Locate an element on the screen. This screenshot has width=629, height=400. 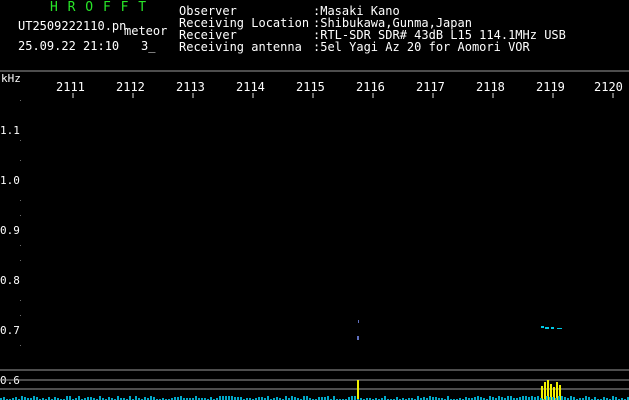
noise-floor is located at coordinates (314, 398).